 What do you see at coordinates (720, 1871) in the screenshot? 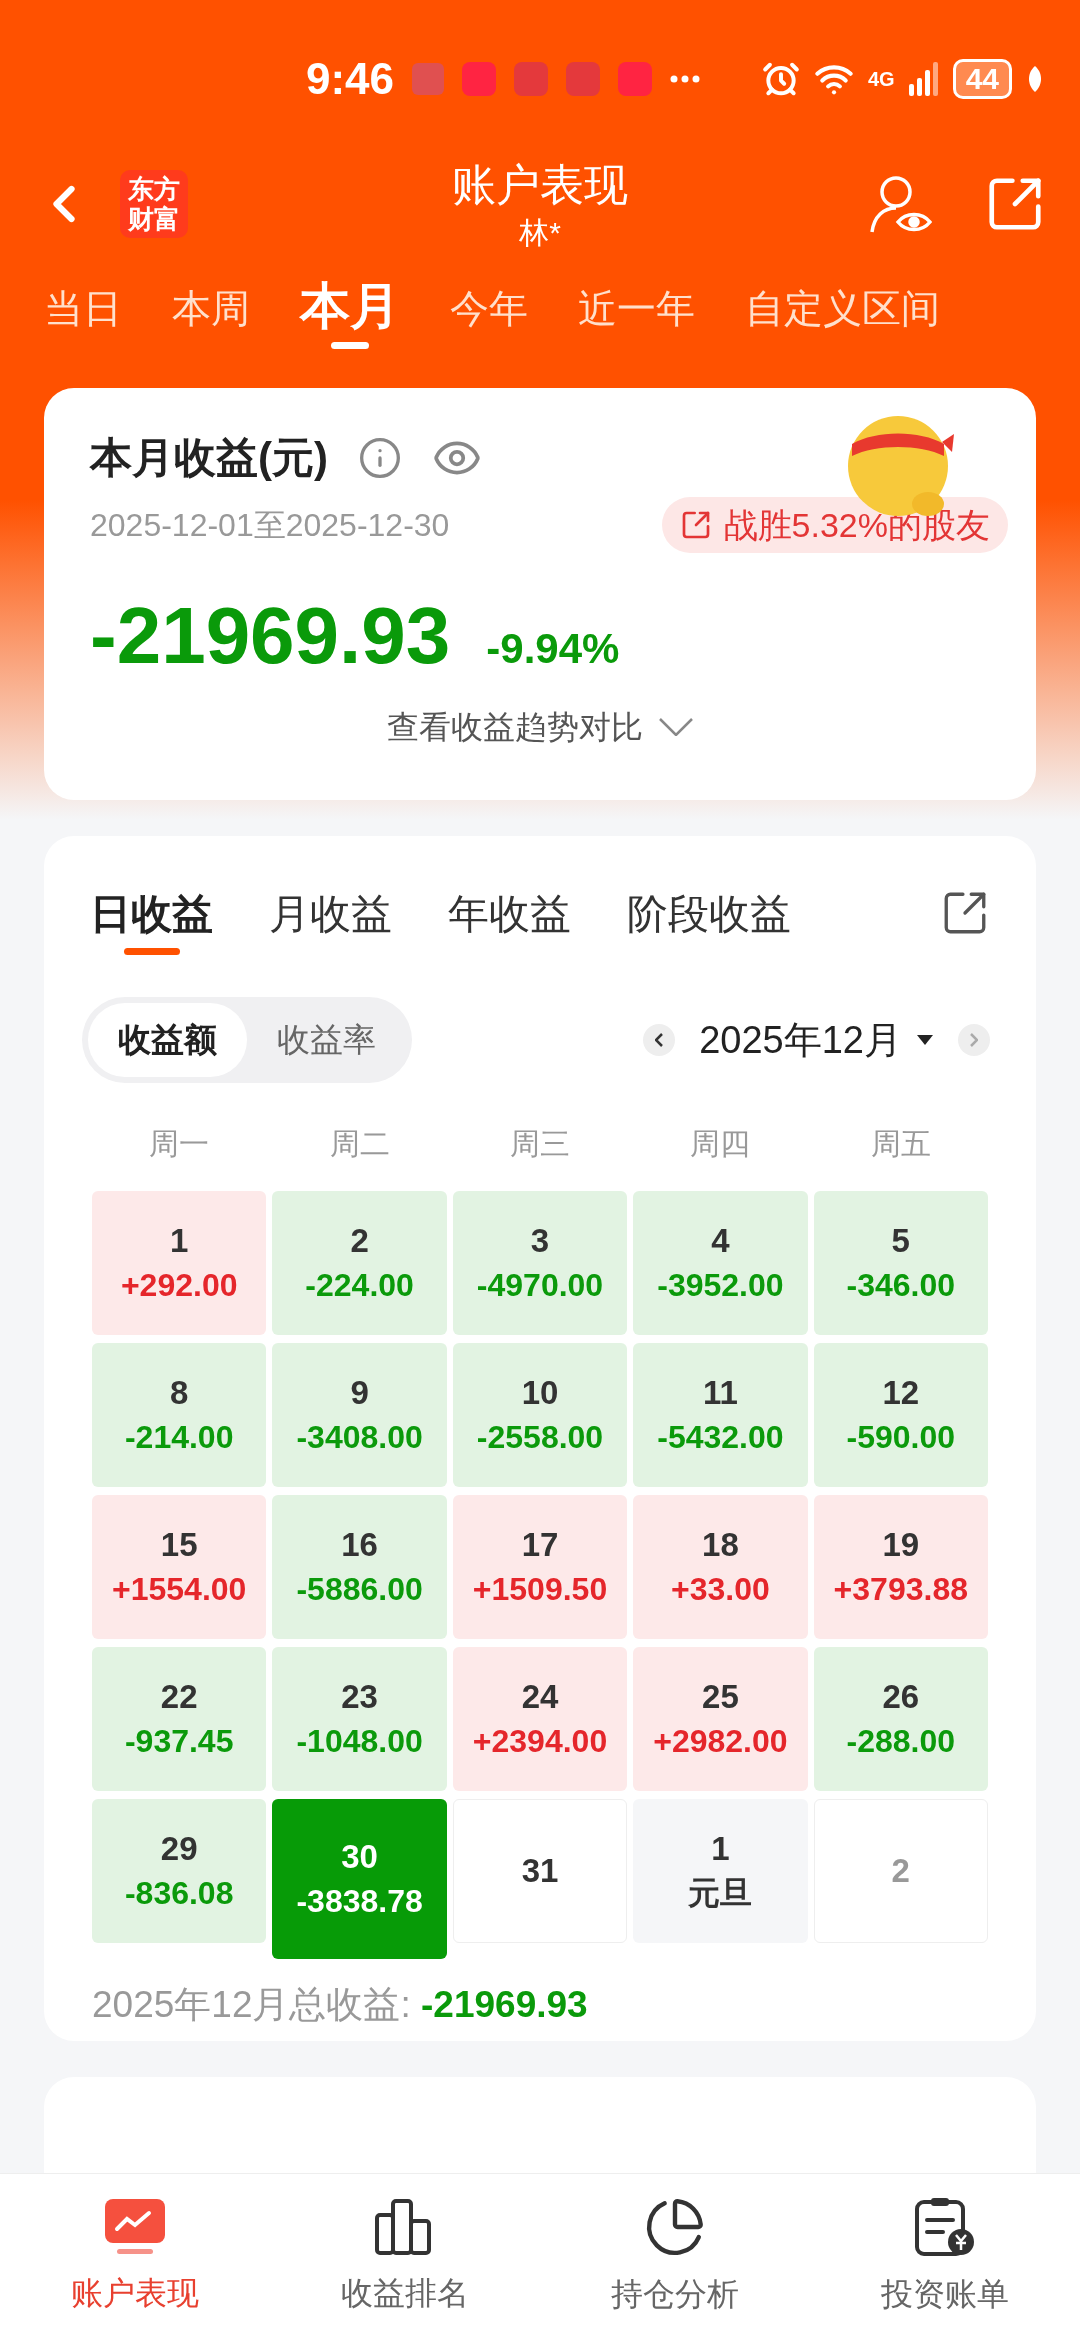
I see `calendar-day-cell: 1 元旦` at bounding box center [720, 1871].